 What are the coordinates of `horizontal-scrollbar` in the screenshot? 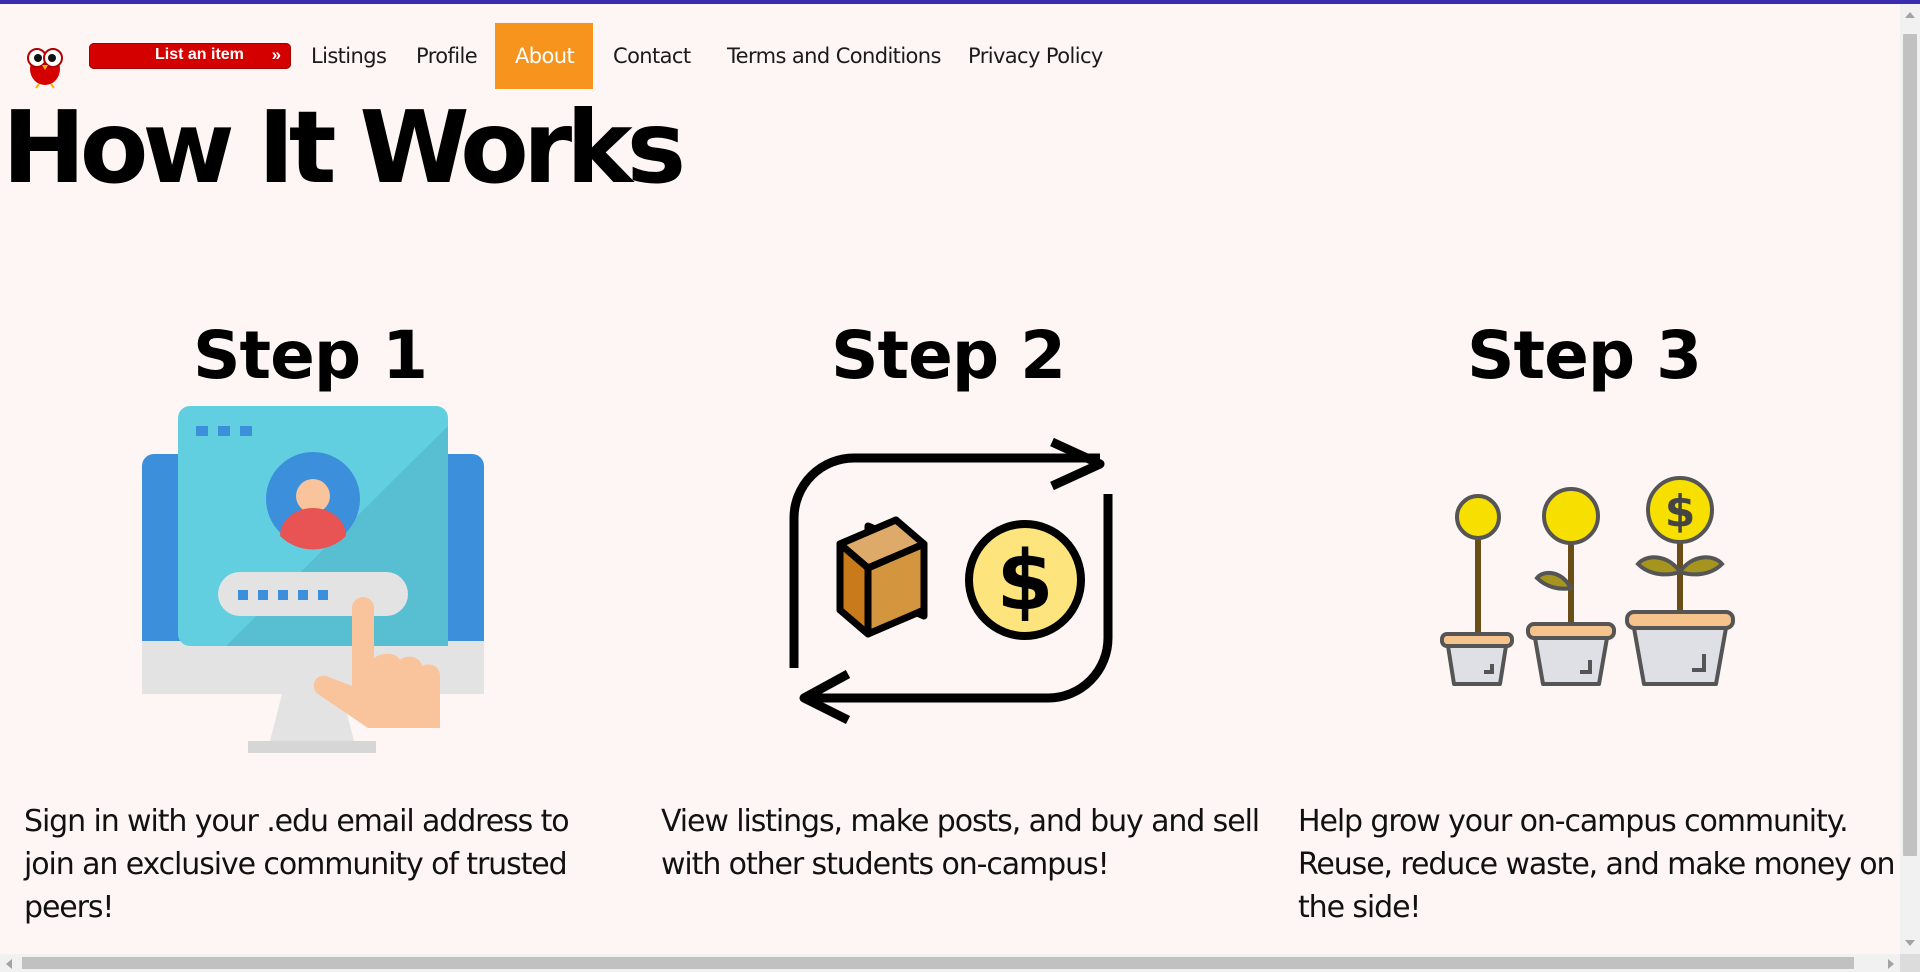 It's located at (950, 963).